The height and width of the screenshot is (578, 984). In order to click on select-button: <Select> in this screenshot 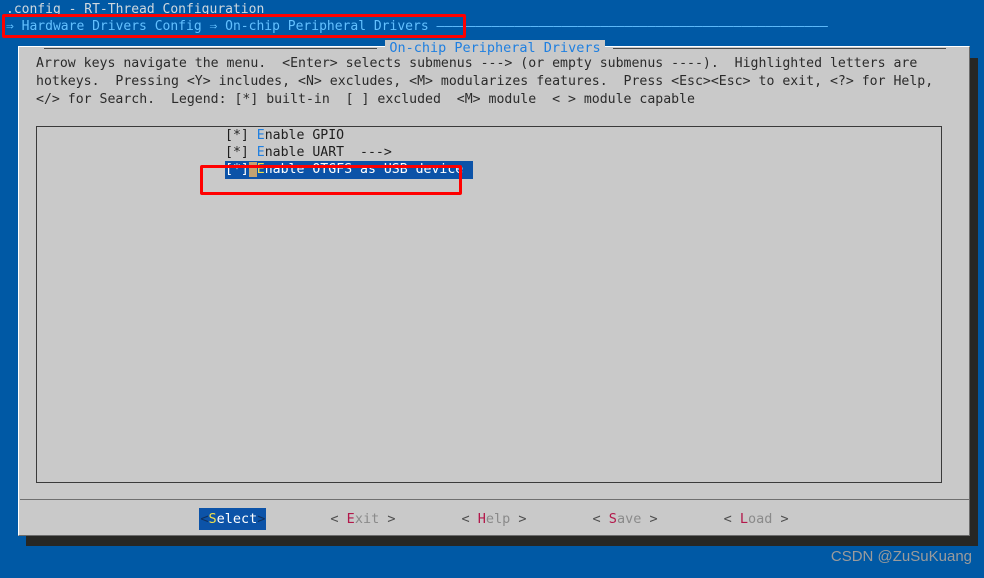, I will do `click(233, 519)`.